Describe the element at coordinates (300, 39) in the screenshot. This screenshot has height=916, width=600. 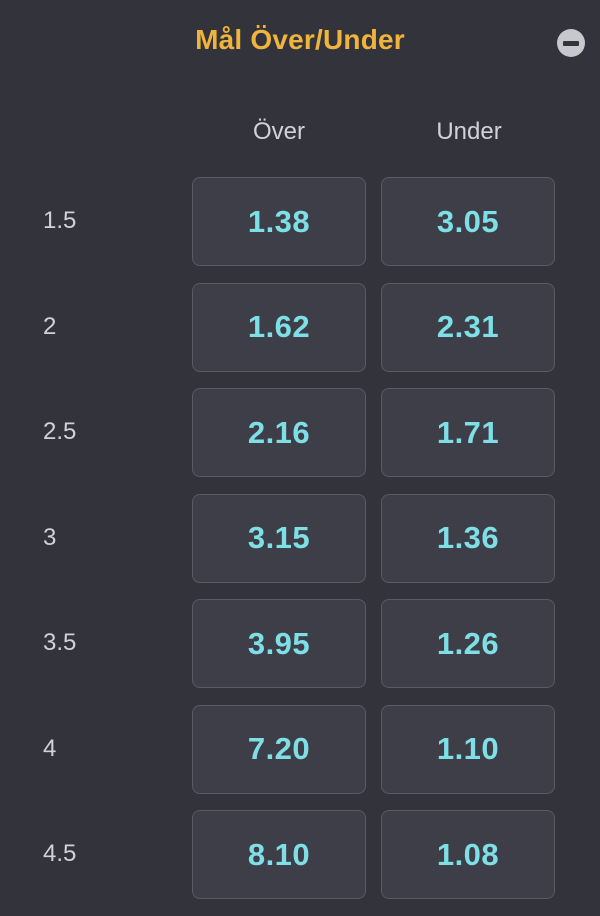
I see `market-title: Mål Över/Under` at that location.